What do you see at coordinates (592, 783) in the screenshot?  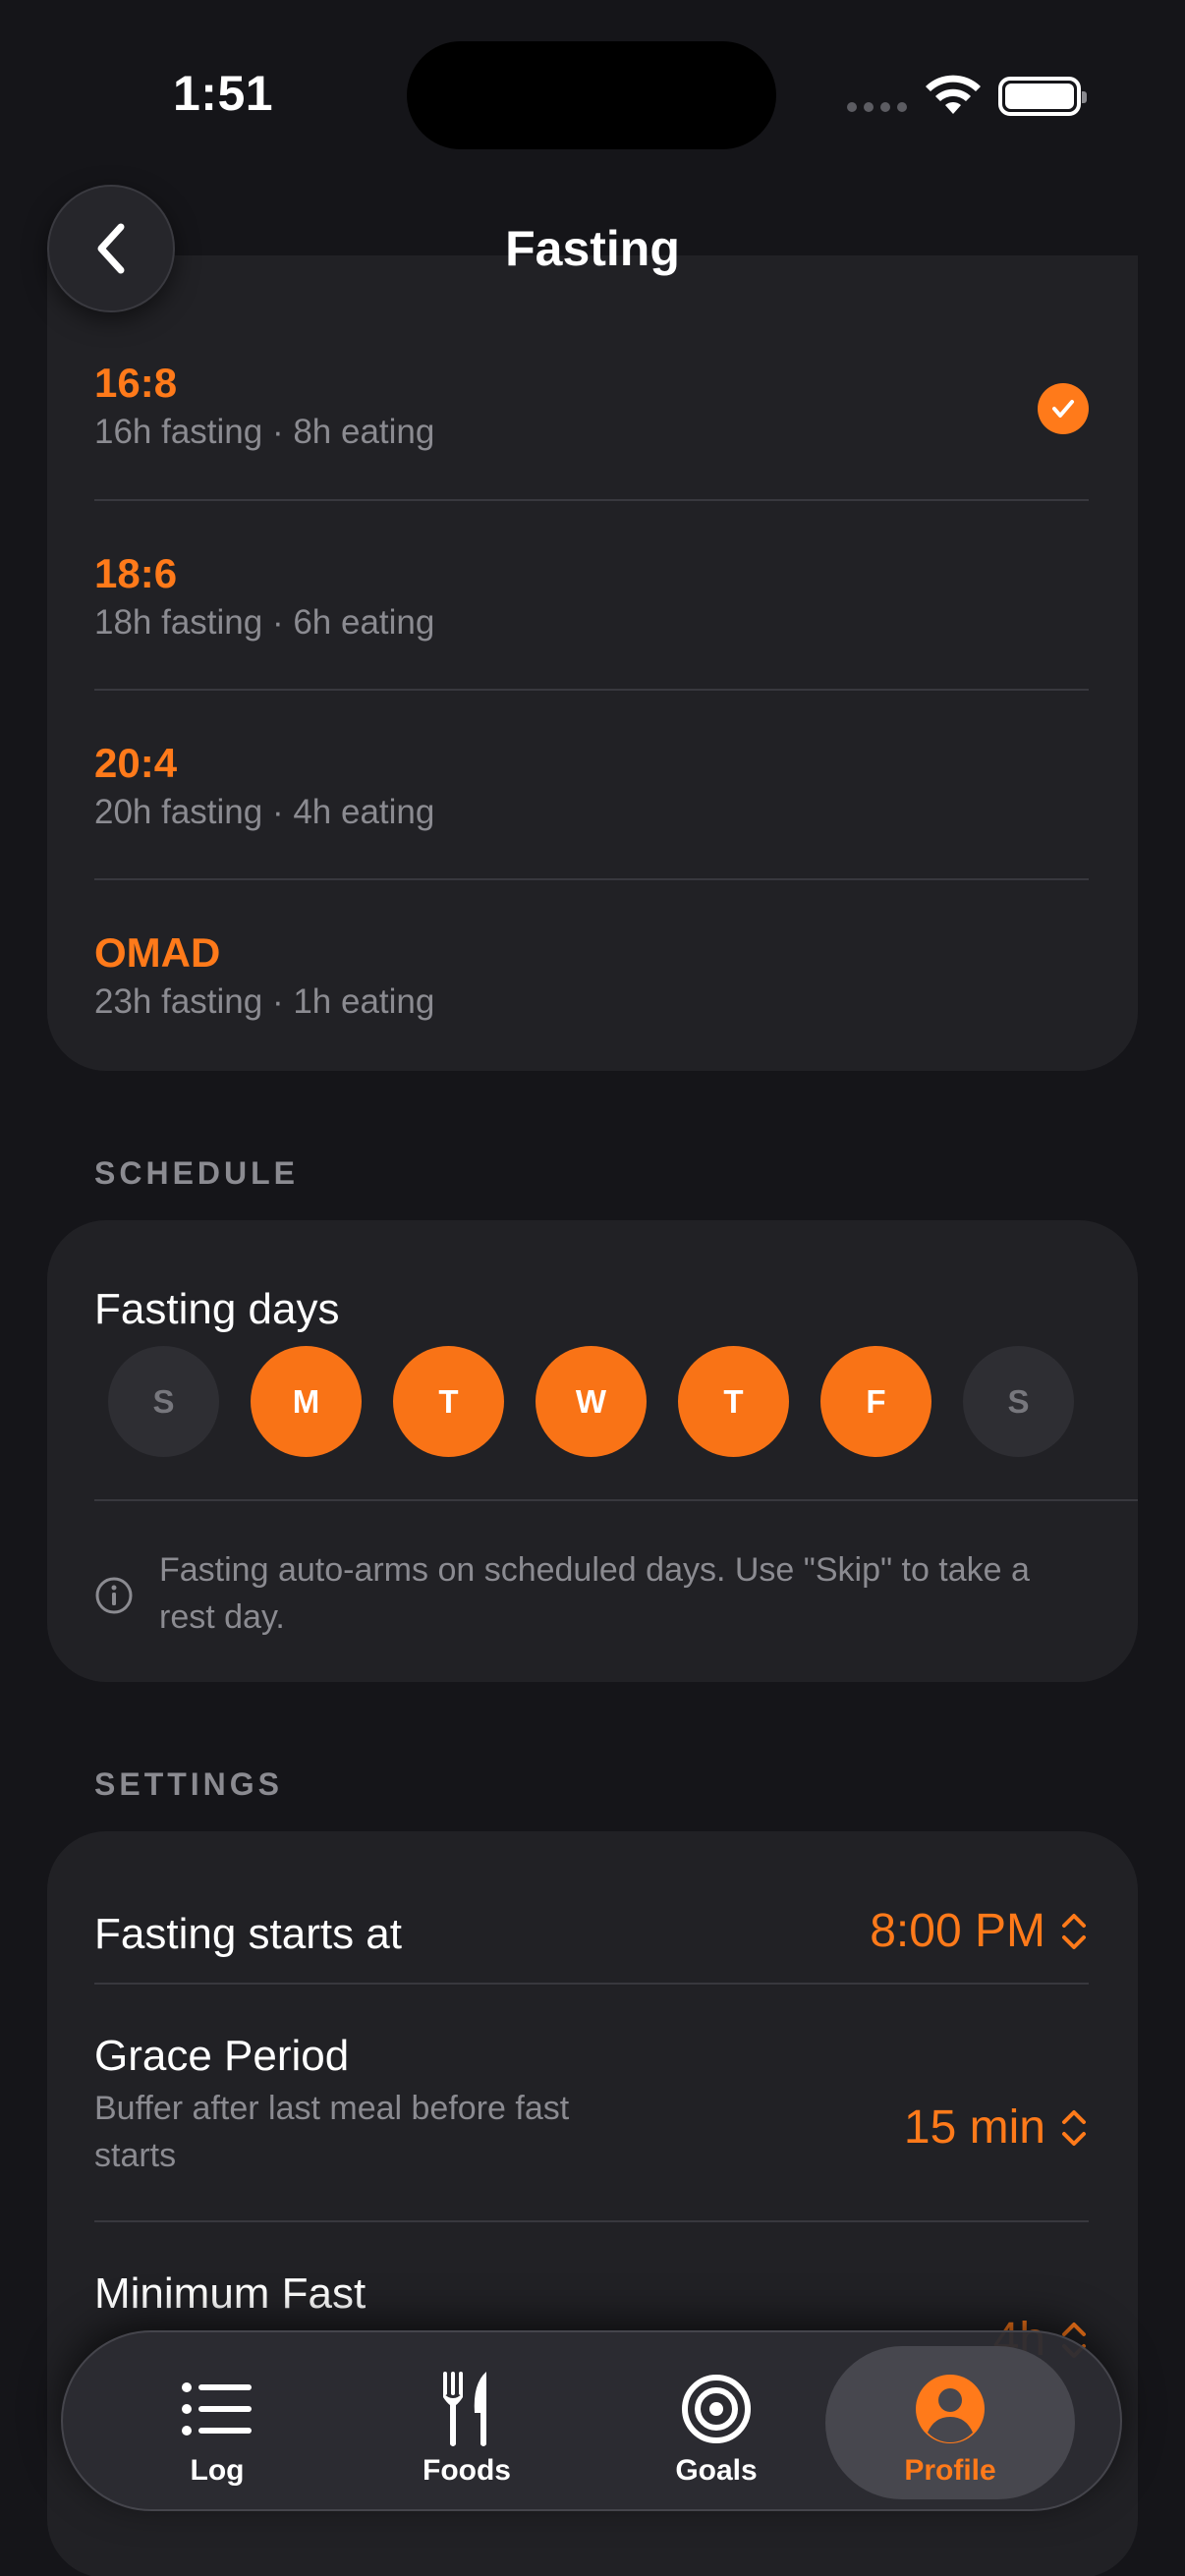 I see `plan-row-20-4: 20:4 20h fasting · 4h eating` at bounding box center [592, 783].